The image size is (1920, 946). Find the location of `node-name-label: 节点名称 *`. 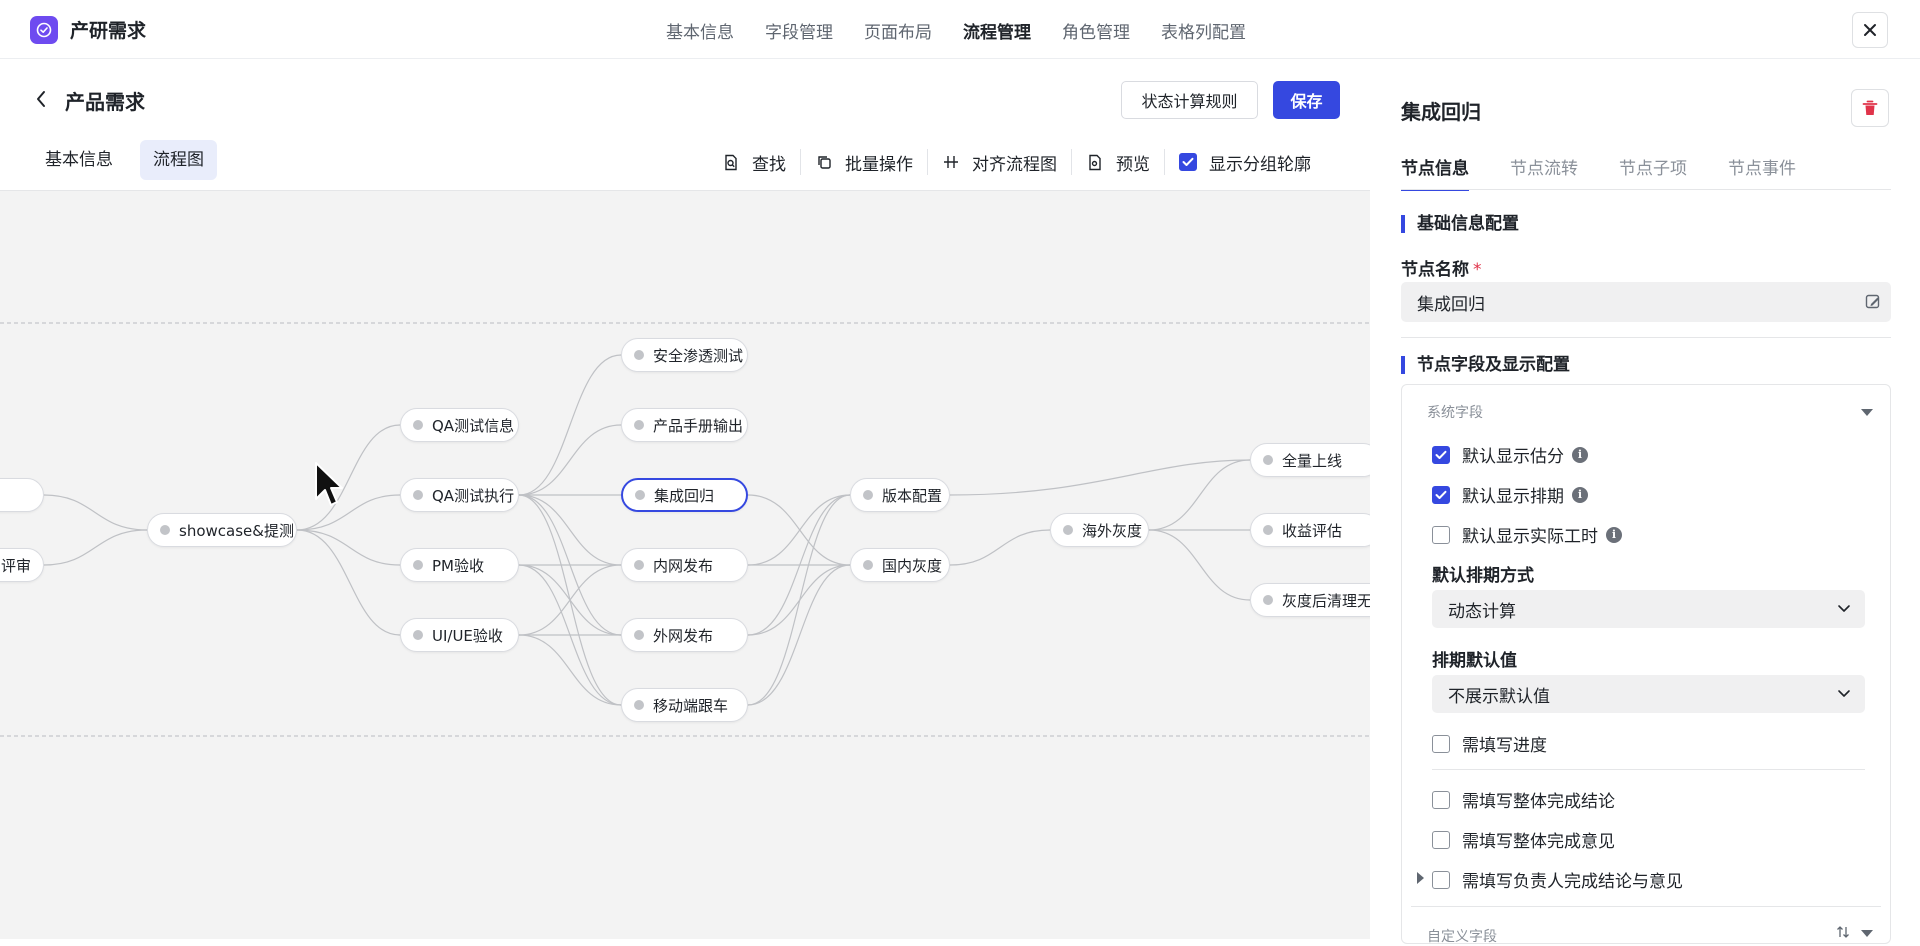

node-name-label: 节点名称 * is located at coordinates (1441, 267).